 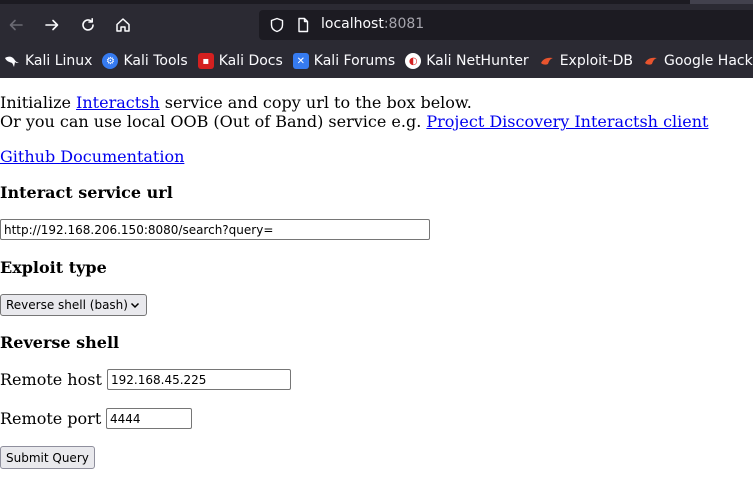 I want to click on home-icon, so click(x=123, y=25).